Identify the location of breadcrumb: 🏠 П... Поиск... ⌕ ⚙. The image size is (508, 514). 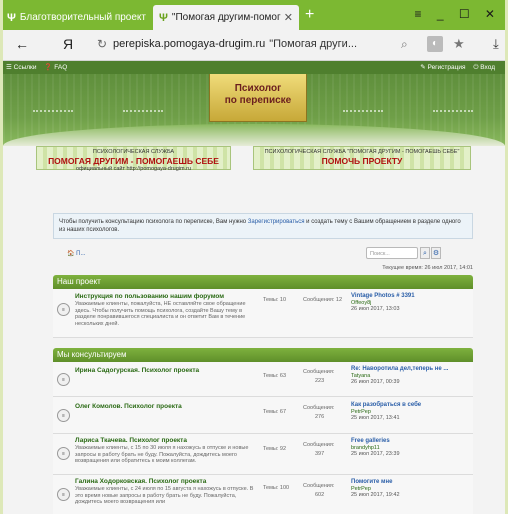
(263, 254).